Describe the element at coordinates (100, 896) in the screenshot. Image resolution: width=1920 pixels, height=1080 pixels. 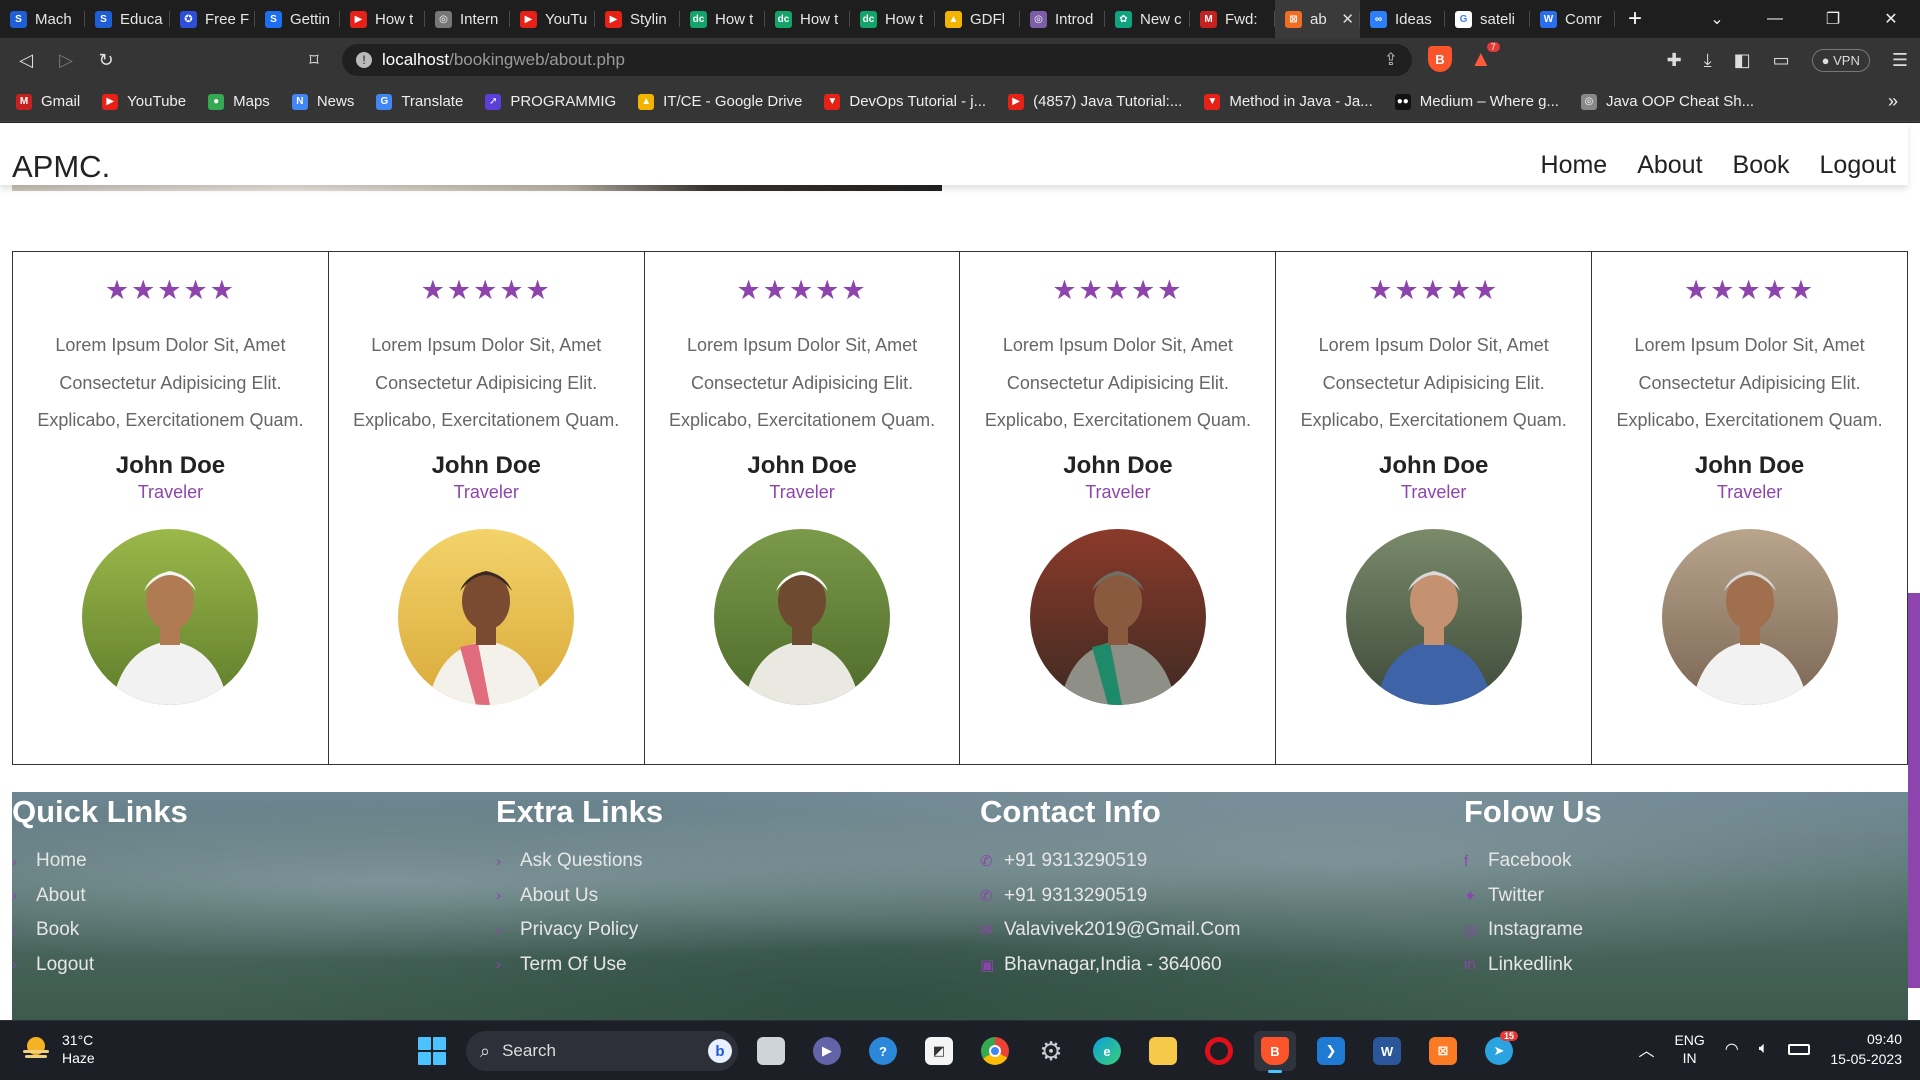
I see `footer-link: › About` at that location.